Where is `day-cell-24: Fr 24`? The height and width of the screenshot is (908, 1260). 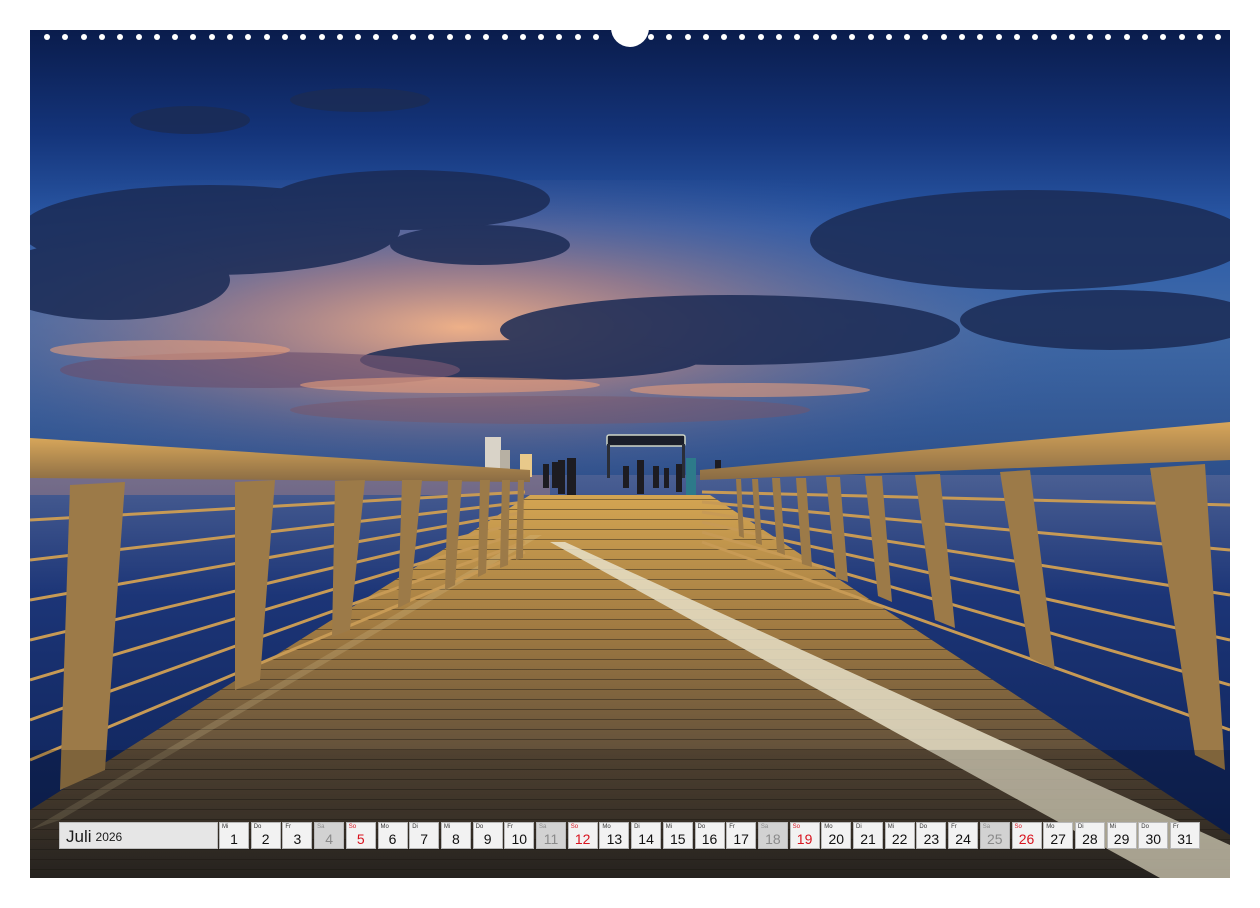
day-cell-24: Fr 24 is located at coordinates (963, 835).